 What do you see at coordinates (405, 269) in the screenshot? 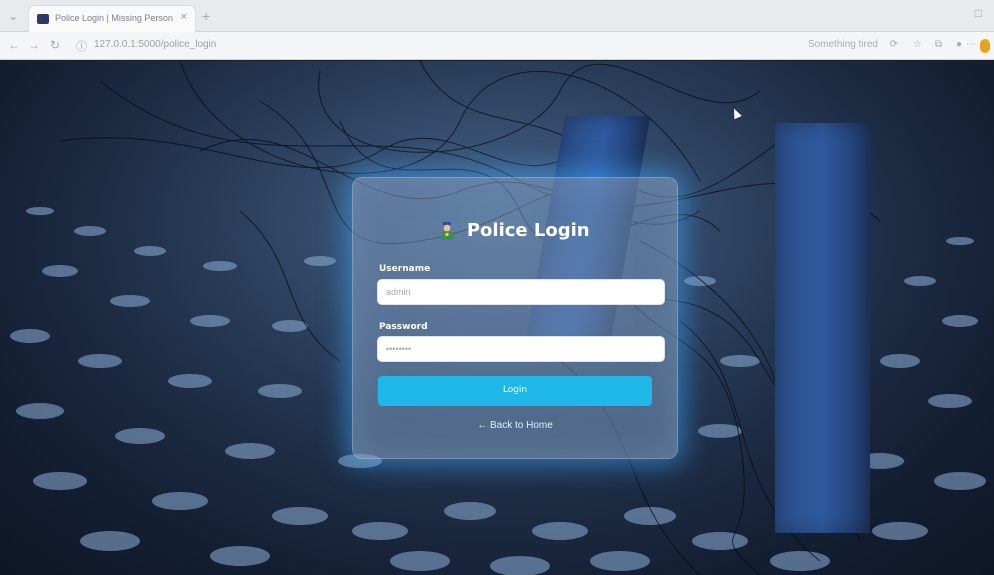
I see `username-label: Username` at bounding box center [405, 269].